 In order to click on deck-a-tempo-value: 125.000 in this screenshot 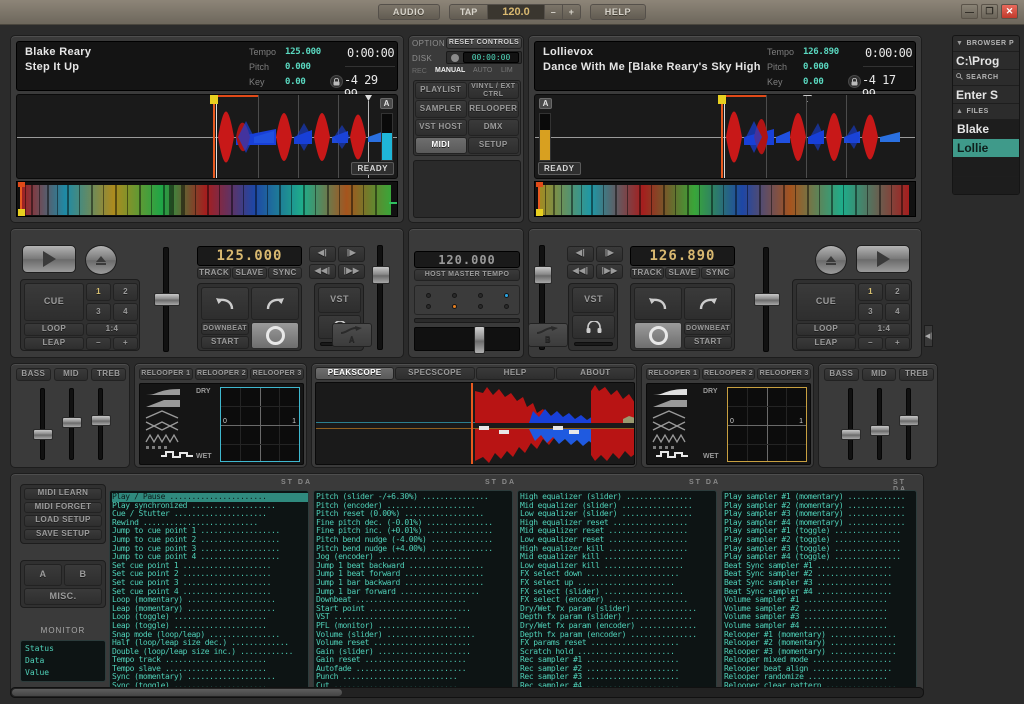, I will do `click(303, 52)`.